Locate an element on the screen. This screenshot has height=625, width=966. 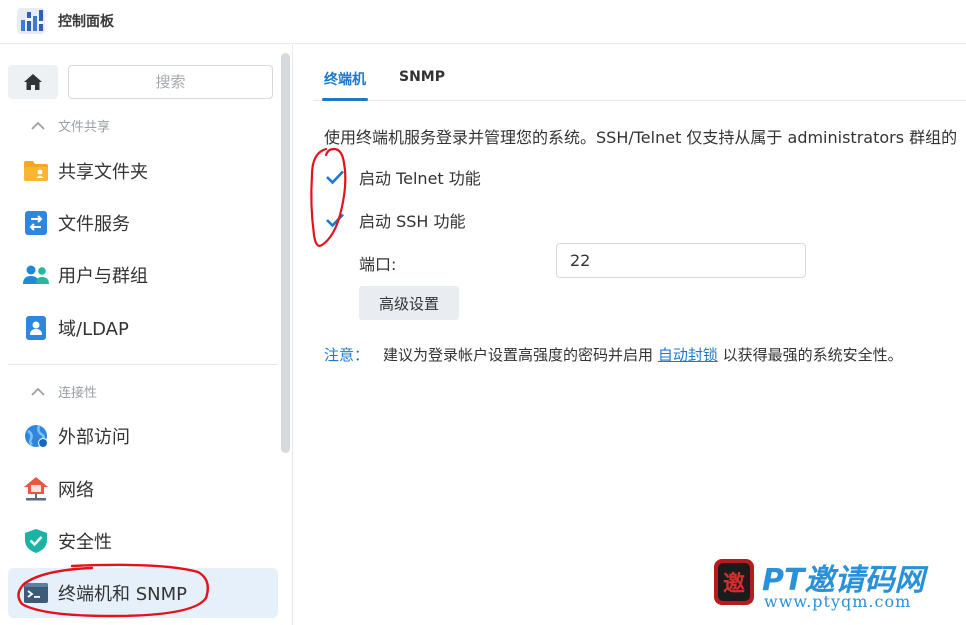
svg-text: 邀 is located at coordinates (734, 584).